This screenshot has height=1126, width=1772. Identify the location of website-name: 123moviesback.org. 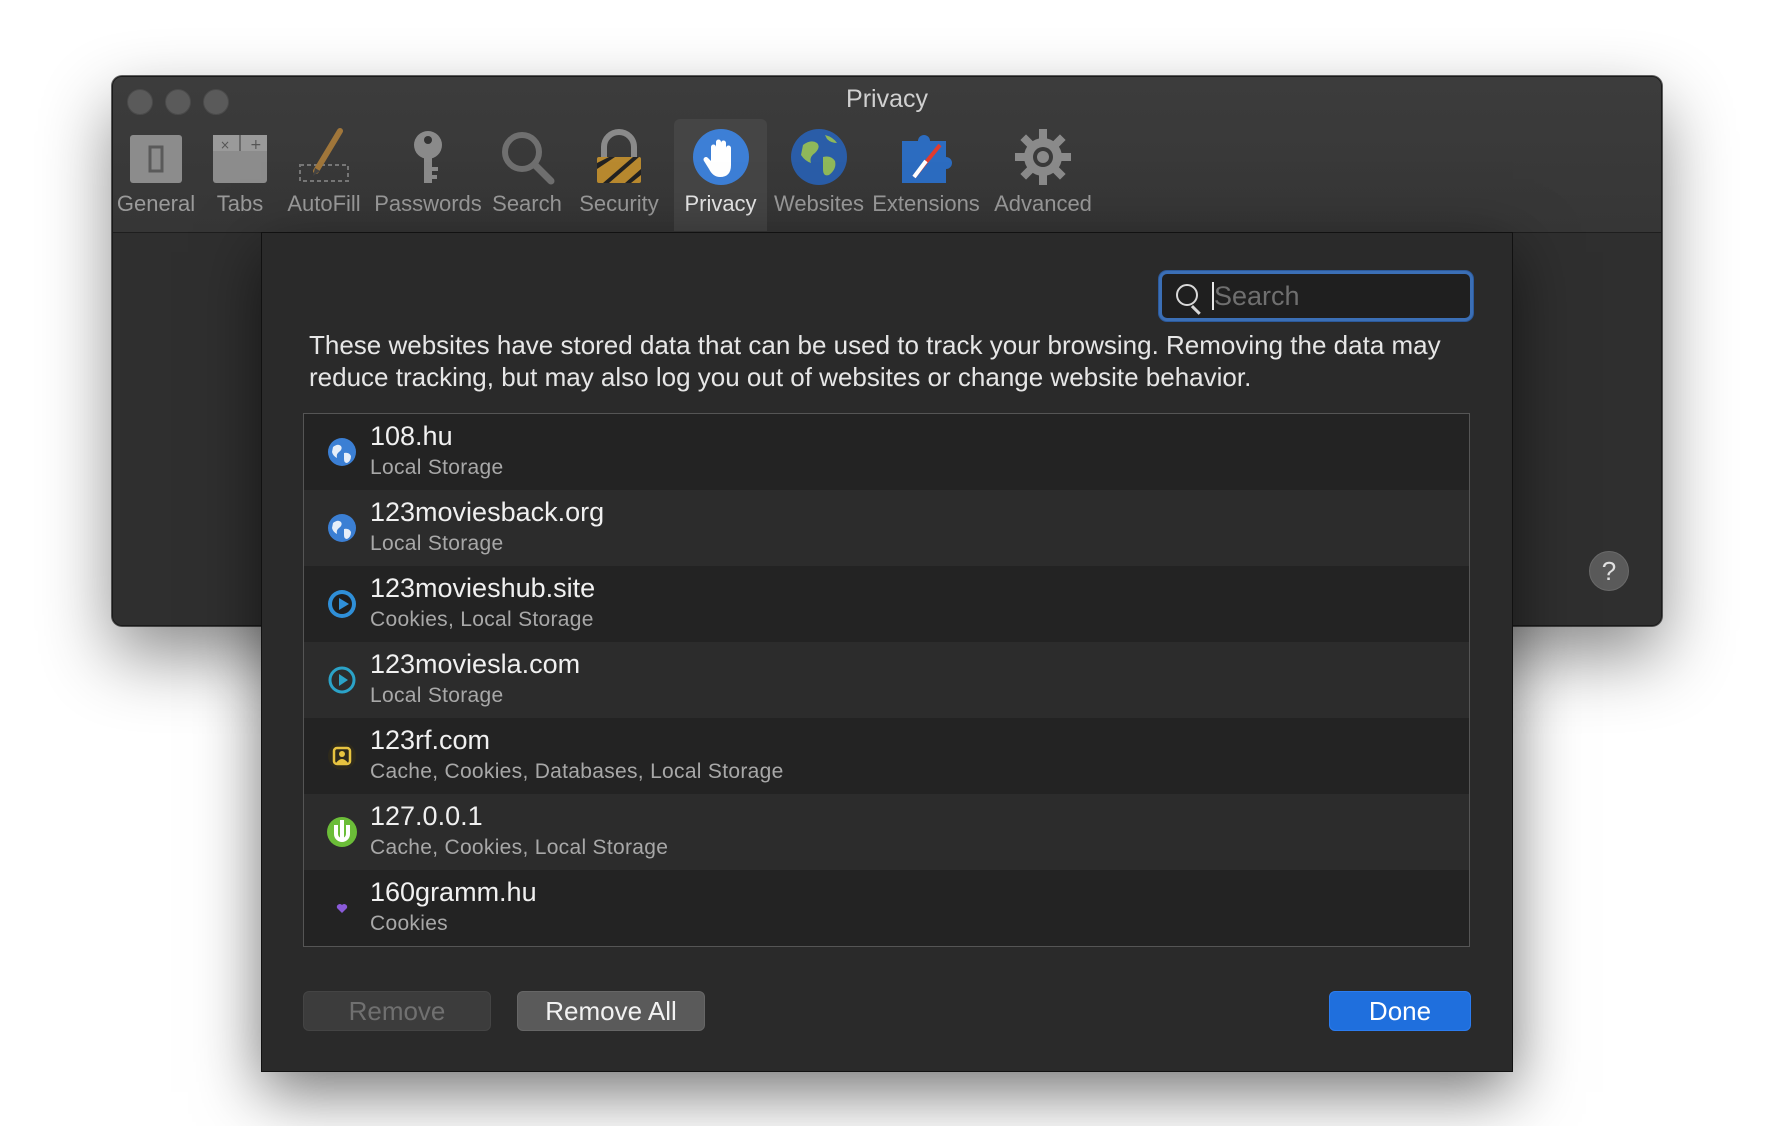
(487, 512).